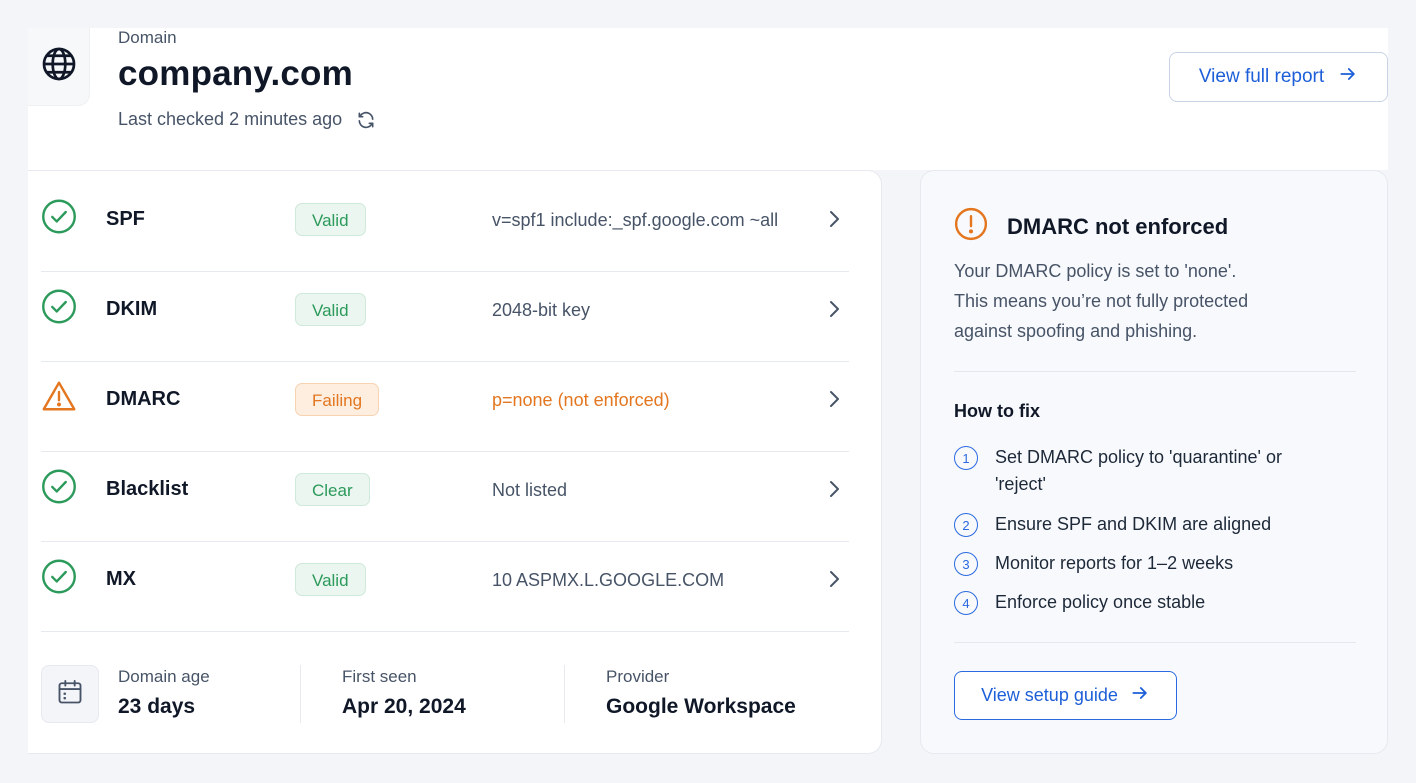  Describe the element at coordinates (966, 564) in the screenshot. I see `step-number: 3` at that location.